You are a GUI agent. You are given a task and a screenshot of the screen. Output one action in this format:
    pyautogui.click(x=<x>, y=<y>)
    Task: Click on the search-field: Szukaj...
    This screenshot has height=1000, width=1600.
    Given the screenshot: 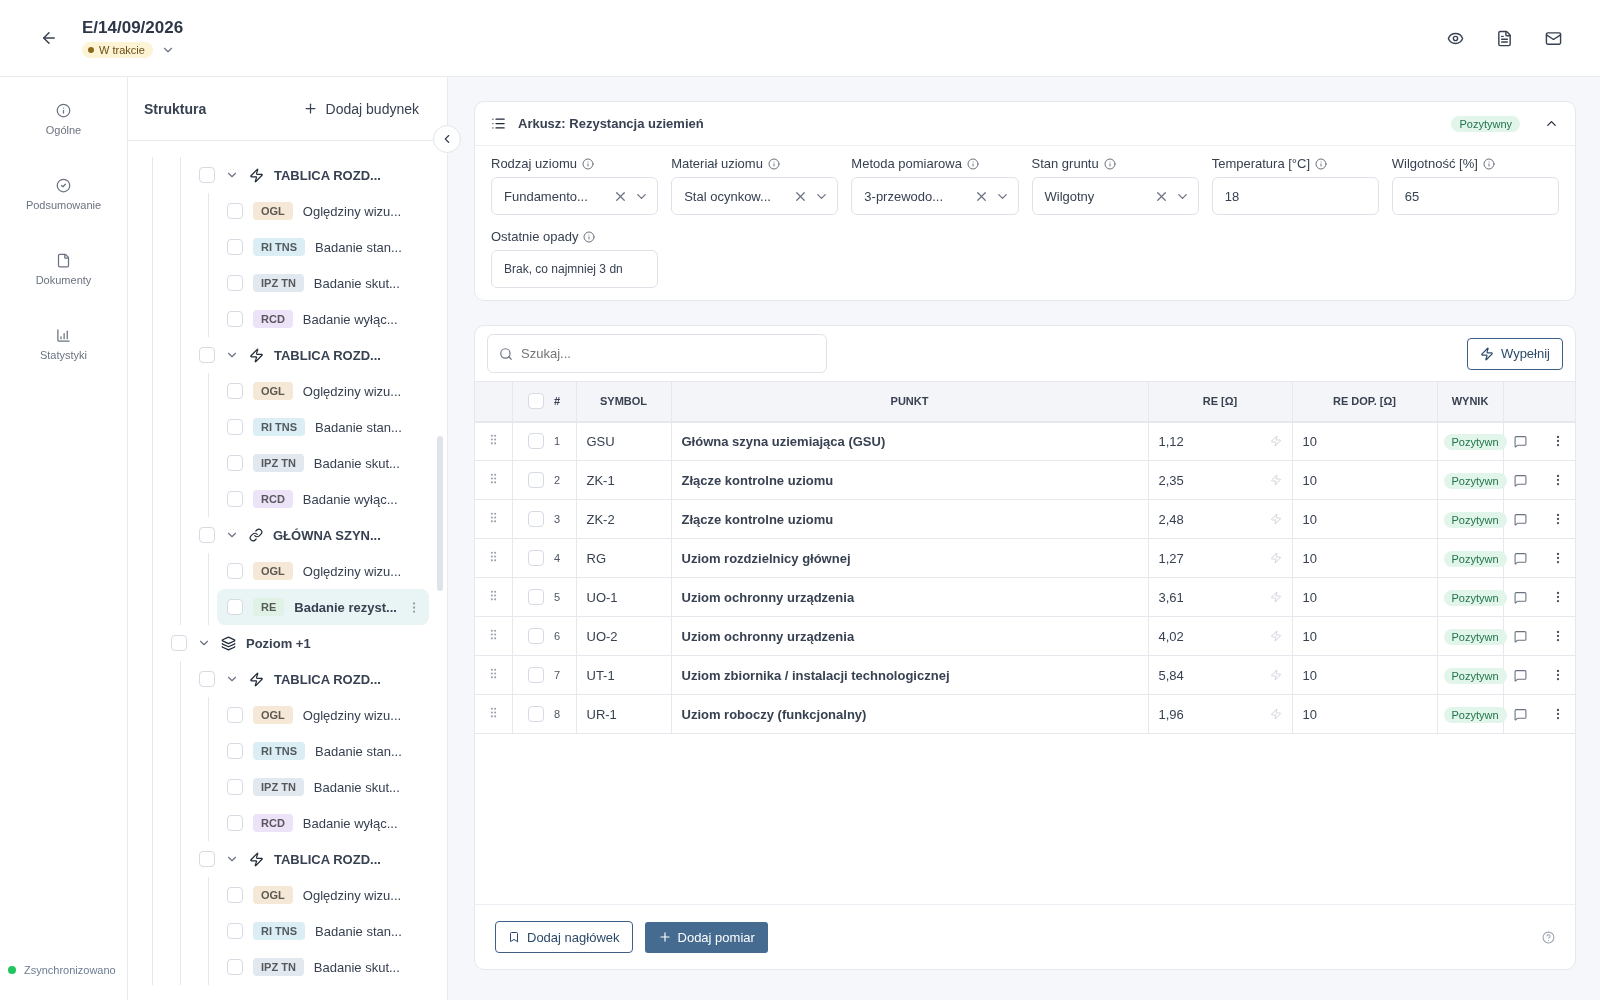 What is the action you would take?
    pyautogui.click(x=657, y=353)
    